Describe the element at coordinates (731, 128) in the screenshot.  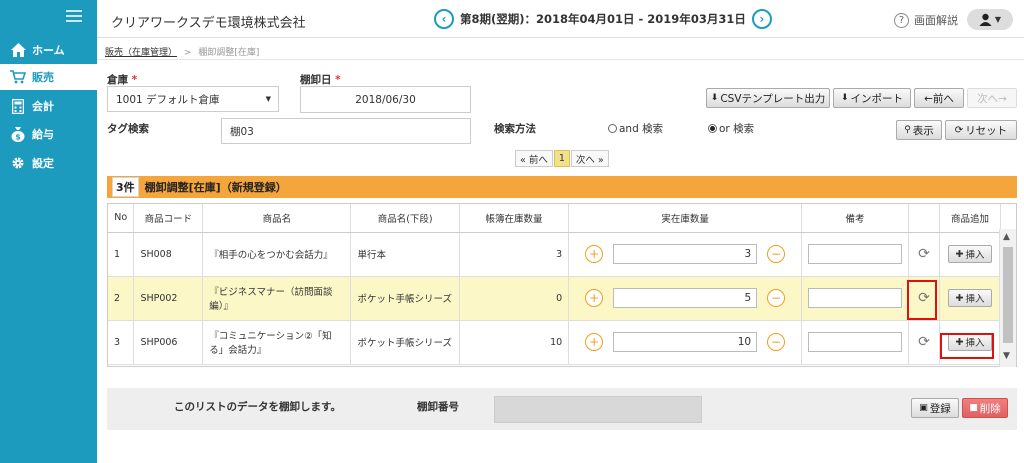
I see `radio-or-search: or 検索` at that location.